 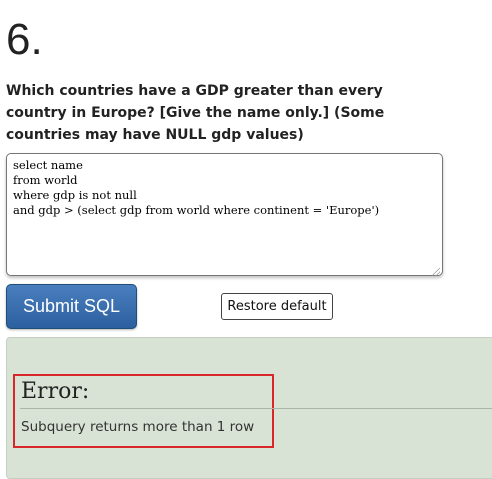 I want to click on question-number: 6., so click(x=24, y=39).